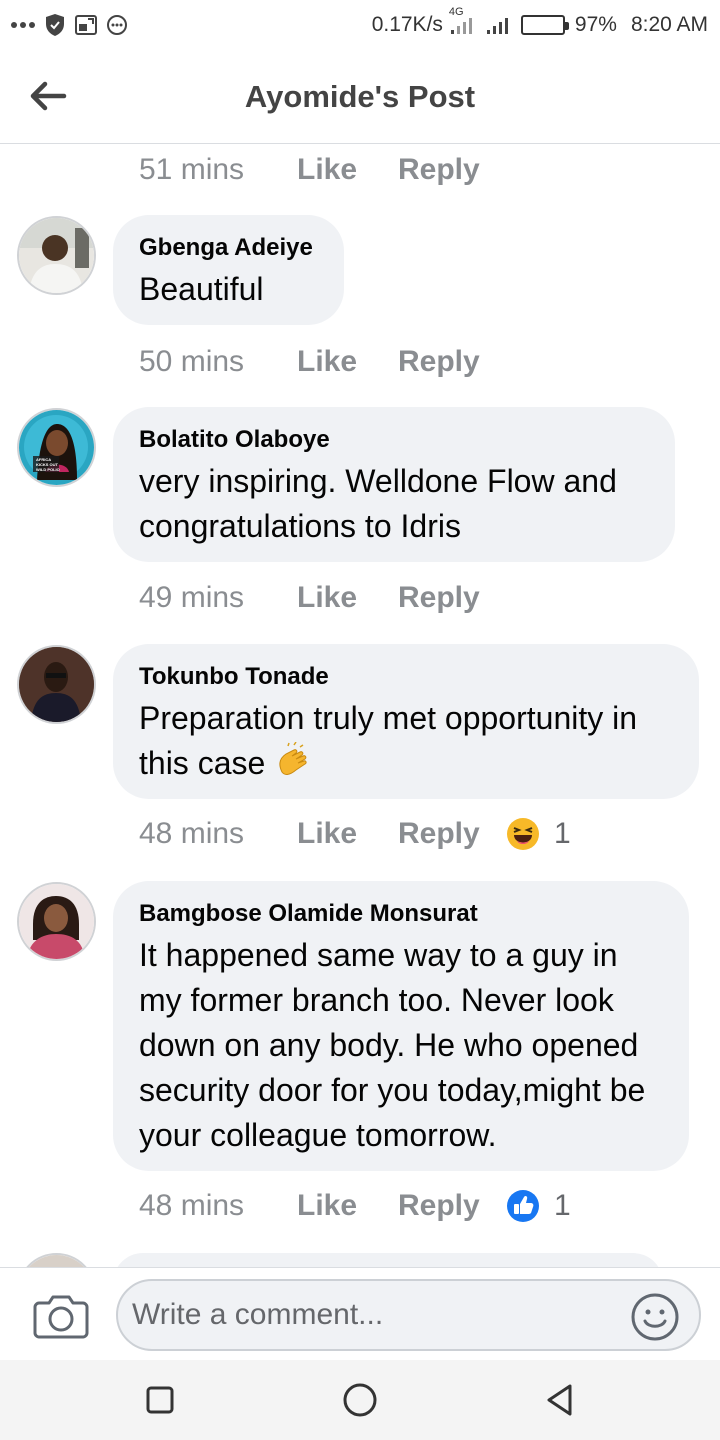 Image resolution: width=720 pixels, height=1440 pixels. I want to click on status-bar: 0.17K/s 4G 97% 8:20 AM, so click(360, 25).